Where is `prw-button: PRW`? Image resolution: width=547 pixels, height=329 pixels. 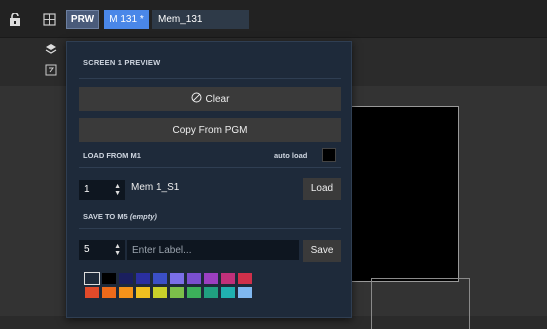
prw-button: PRW is located at coordinates (82, 19).